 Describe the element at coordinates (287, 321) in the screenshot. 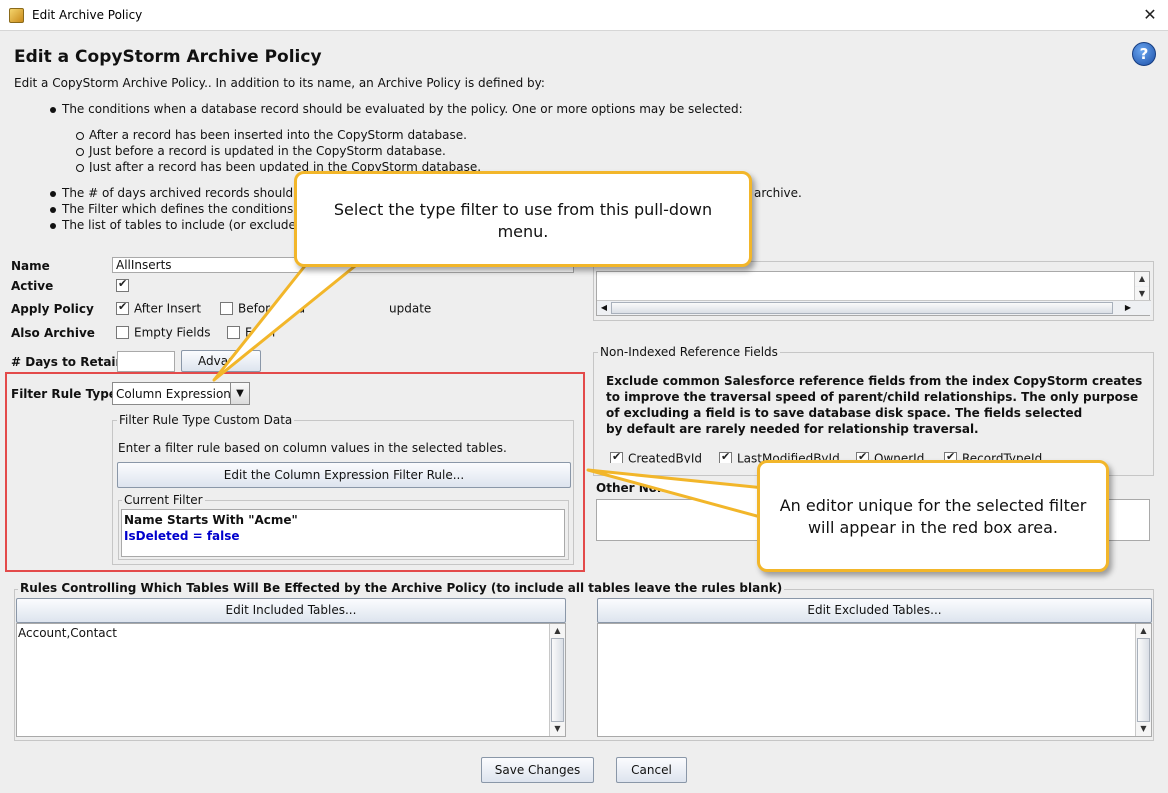

I see `callout-top-pointer` at that location.